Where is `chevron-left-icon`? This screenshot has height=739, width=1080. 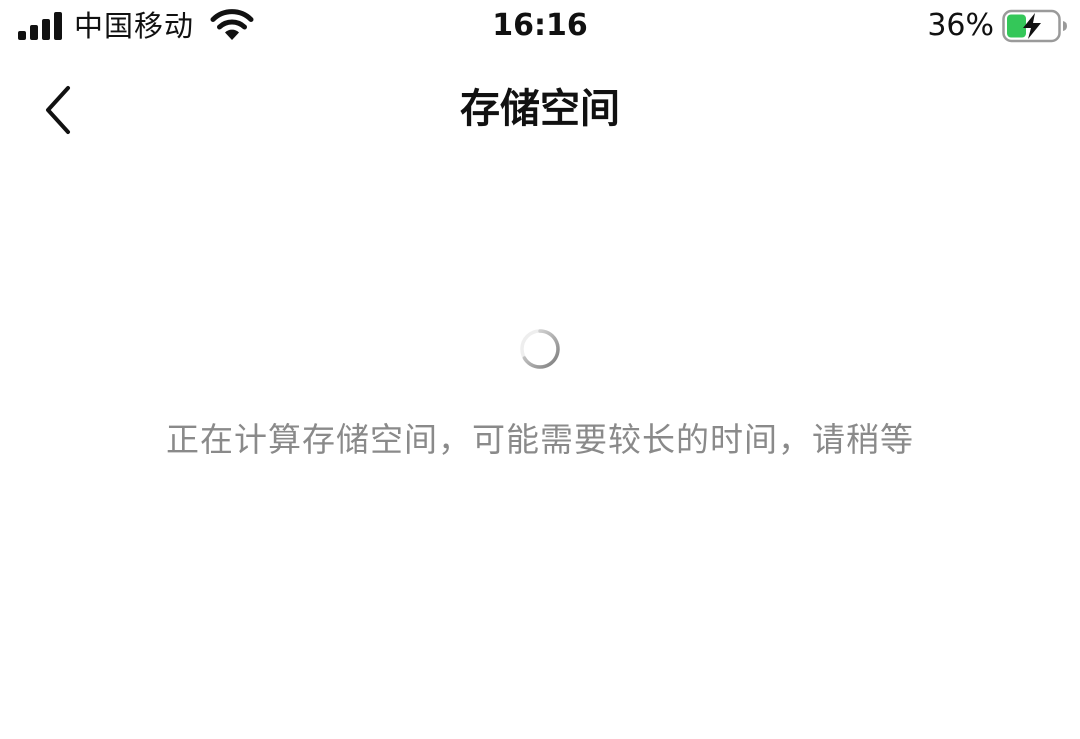 chevron-left-icon is located at coordinates (58, 110).